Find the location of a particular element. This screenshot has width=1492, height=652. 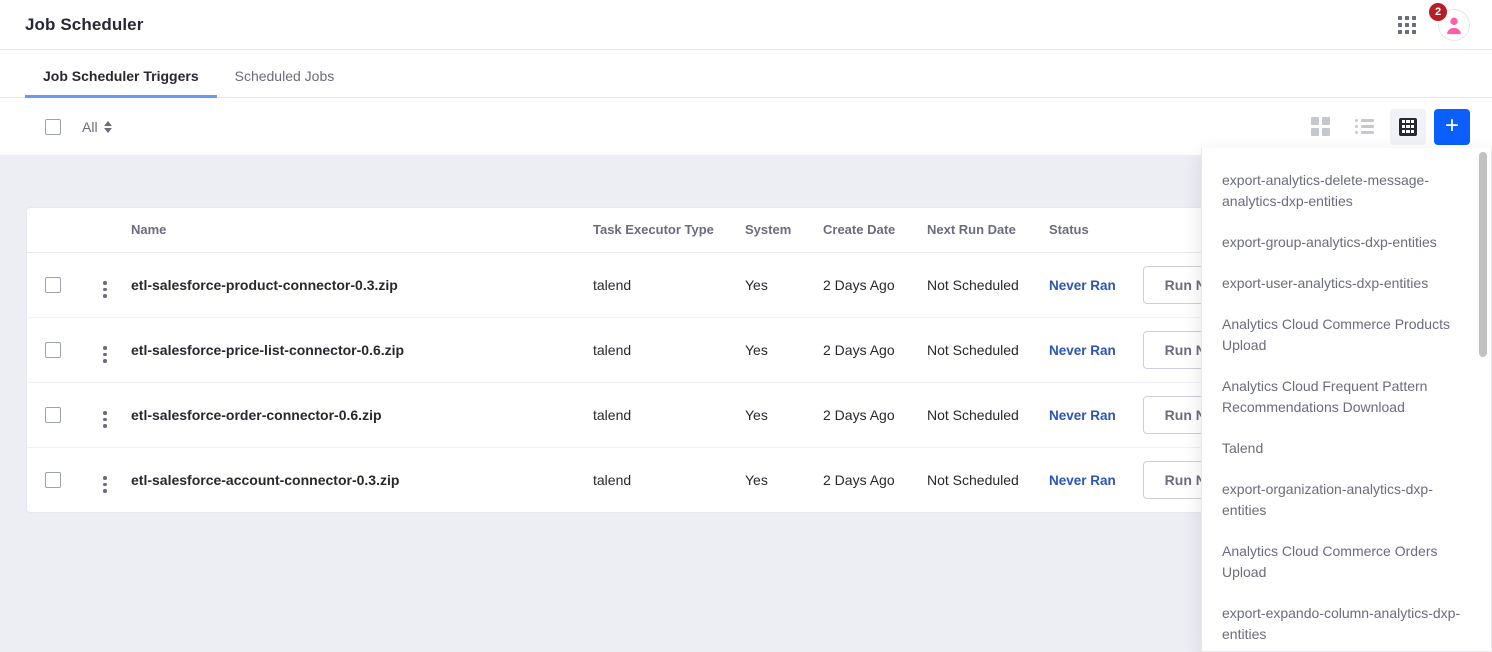

selection-filter-dropdown: All is located at coordinates (97, 127).